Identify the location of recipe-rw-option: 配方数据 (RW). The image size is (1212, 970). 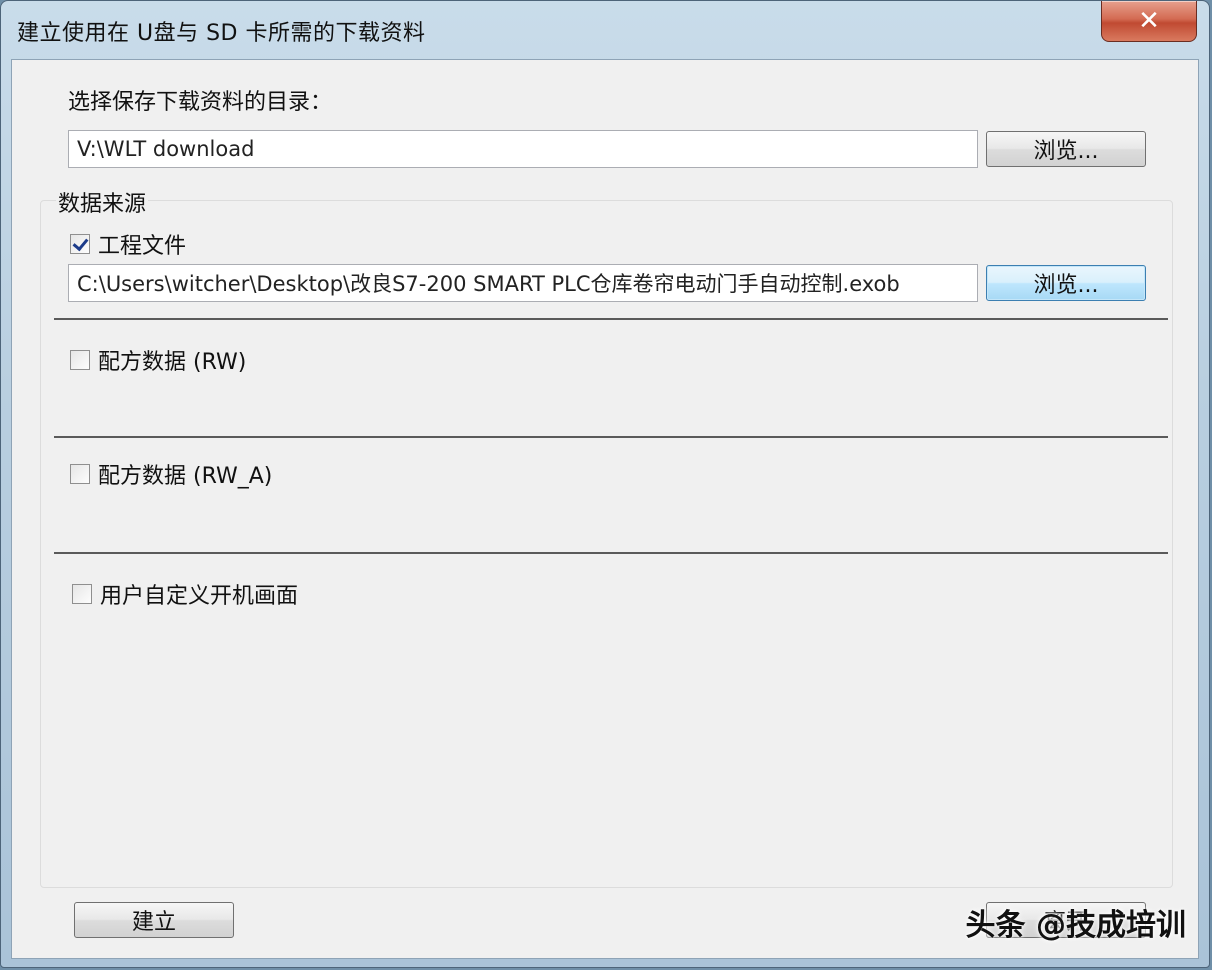
(158, 360).